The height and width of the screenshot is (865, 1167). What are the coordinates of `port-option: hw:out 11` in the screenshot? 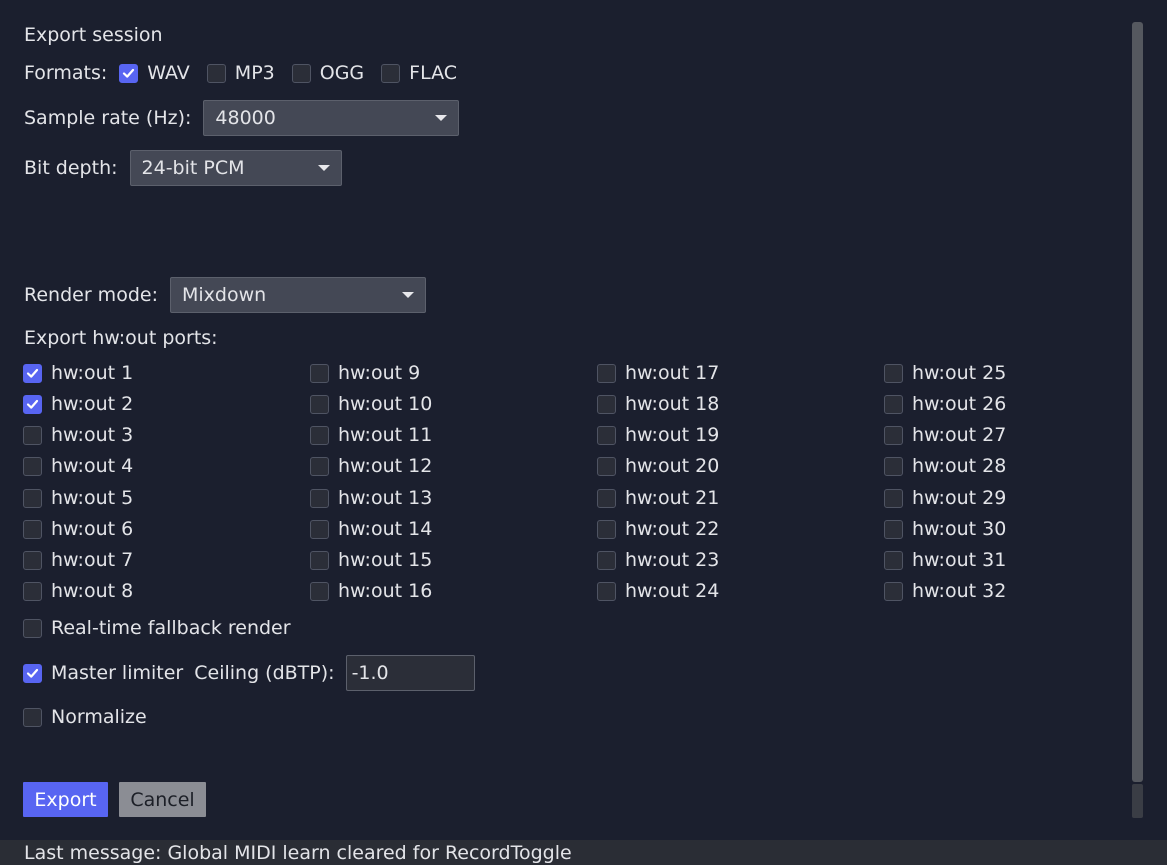 It's located at (371, 435).